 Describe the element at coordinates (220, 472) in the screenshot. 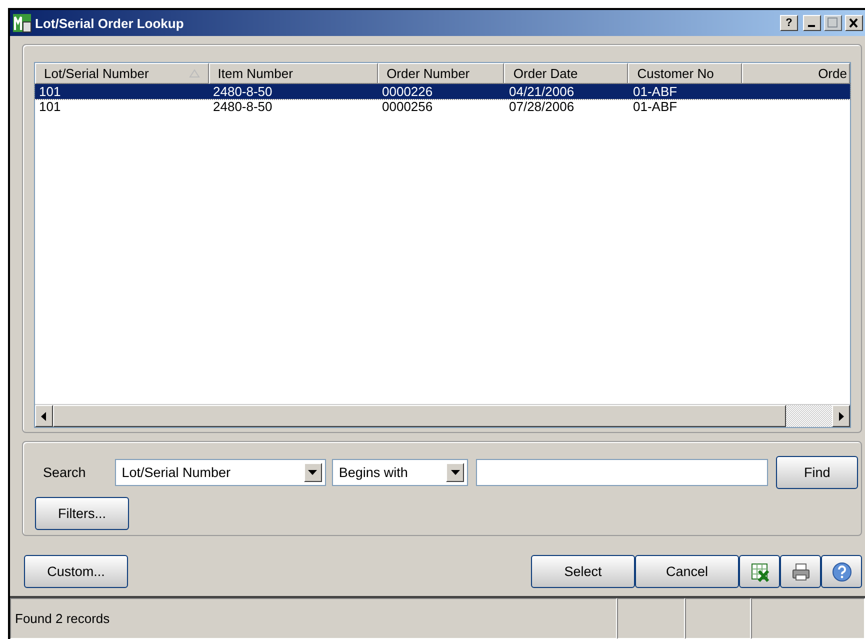

I see `search-field-dropdown: Lot/Serial Number` at that location.